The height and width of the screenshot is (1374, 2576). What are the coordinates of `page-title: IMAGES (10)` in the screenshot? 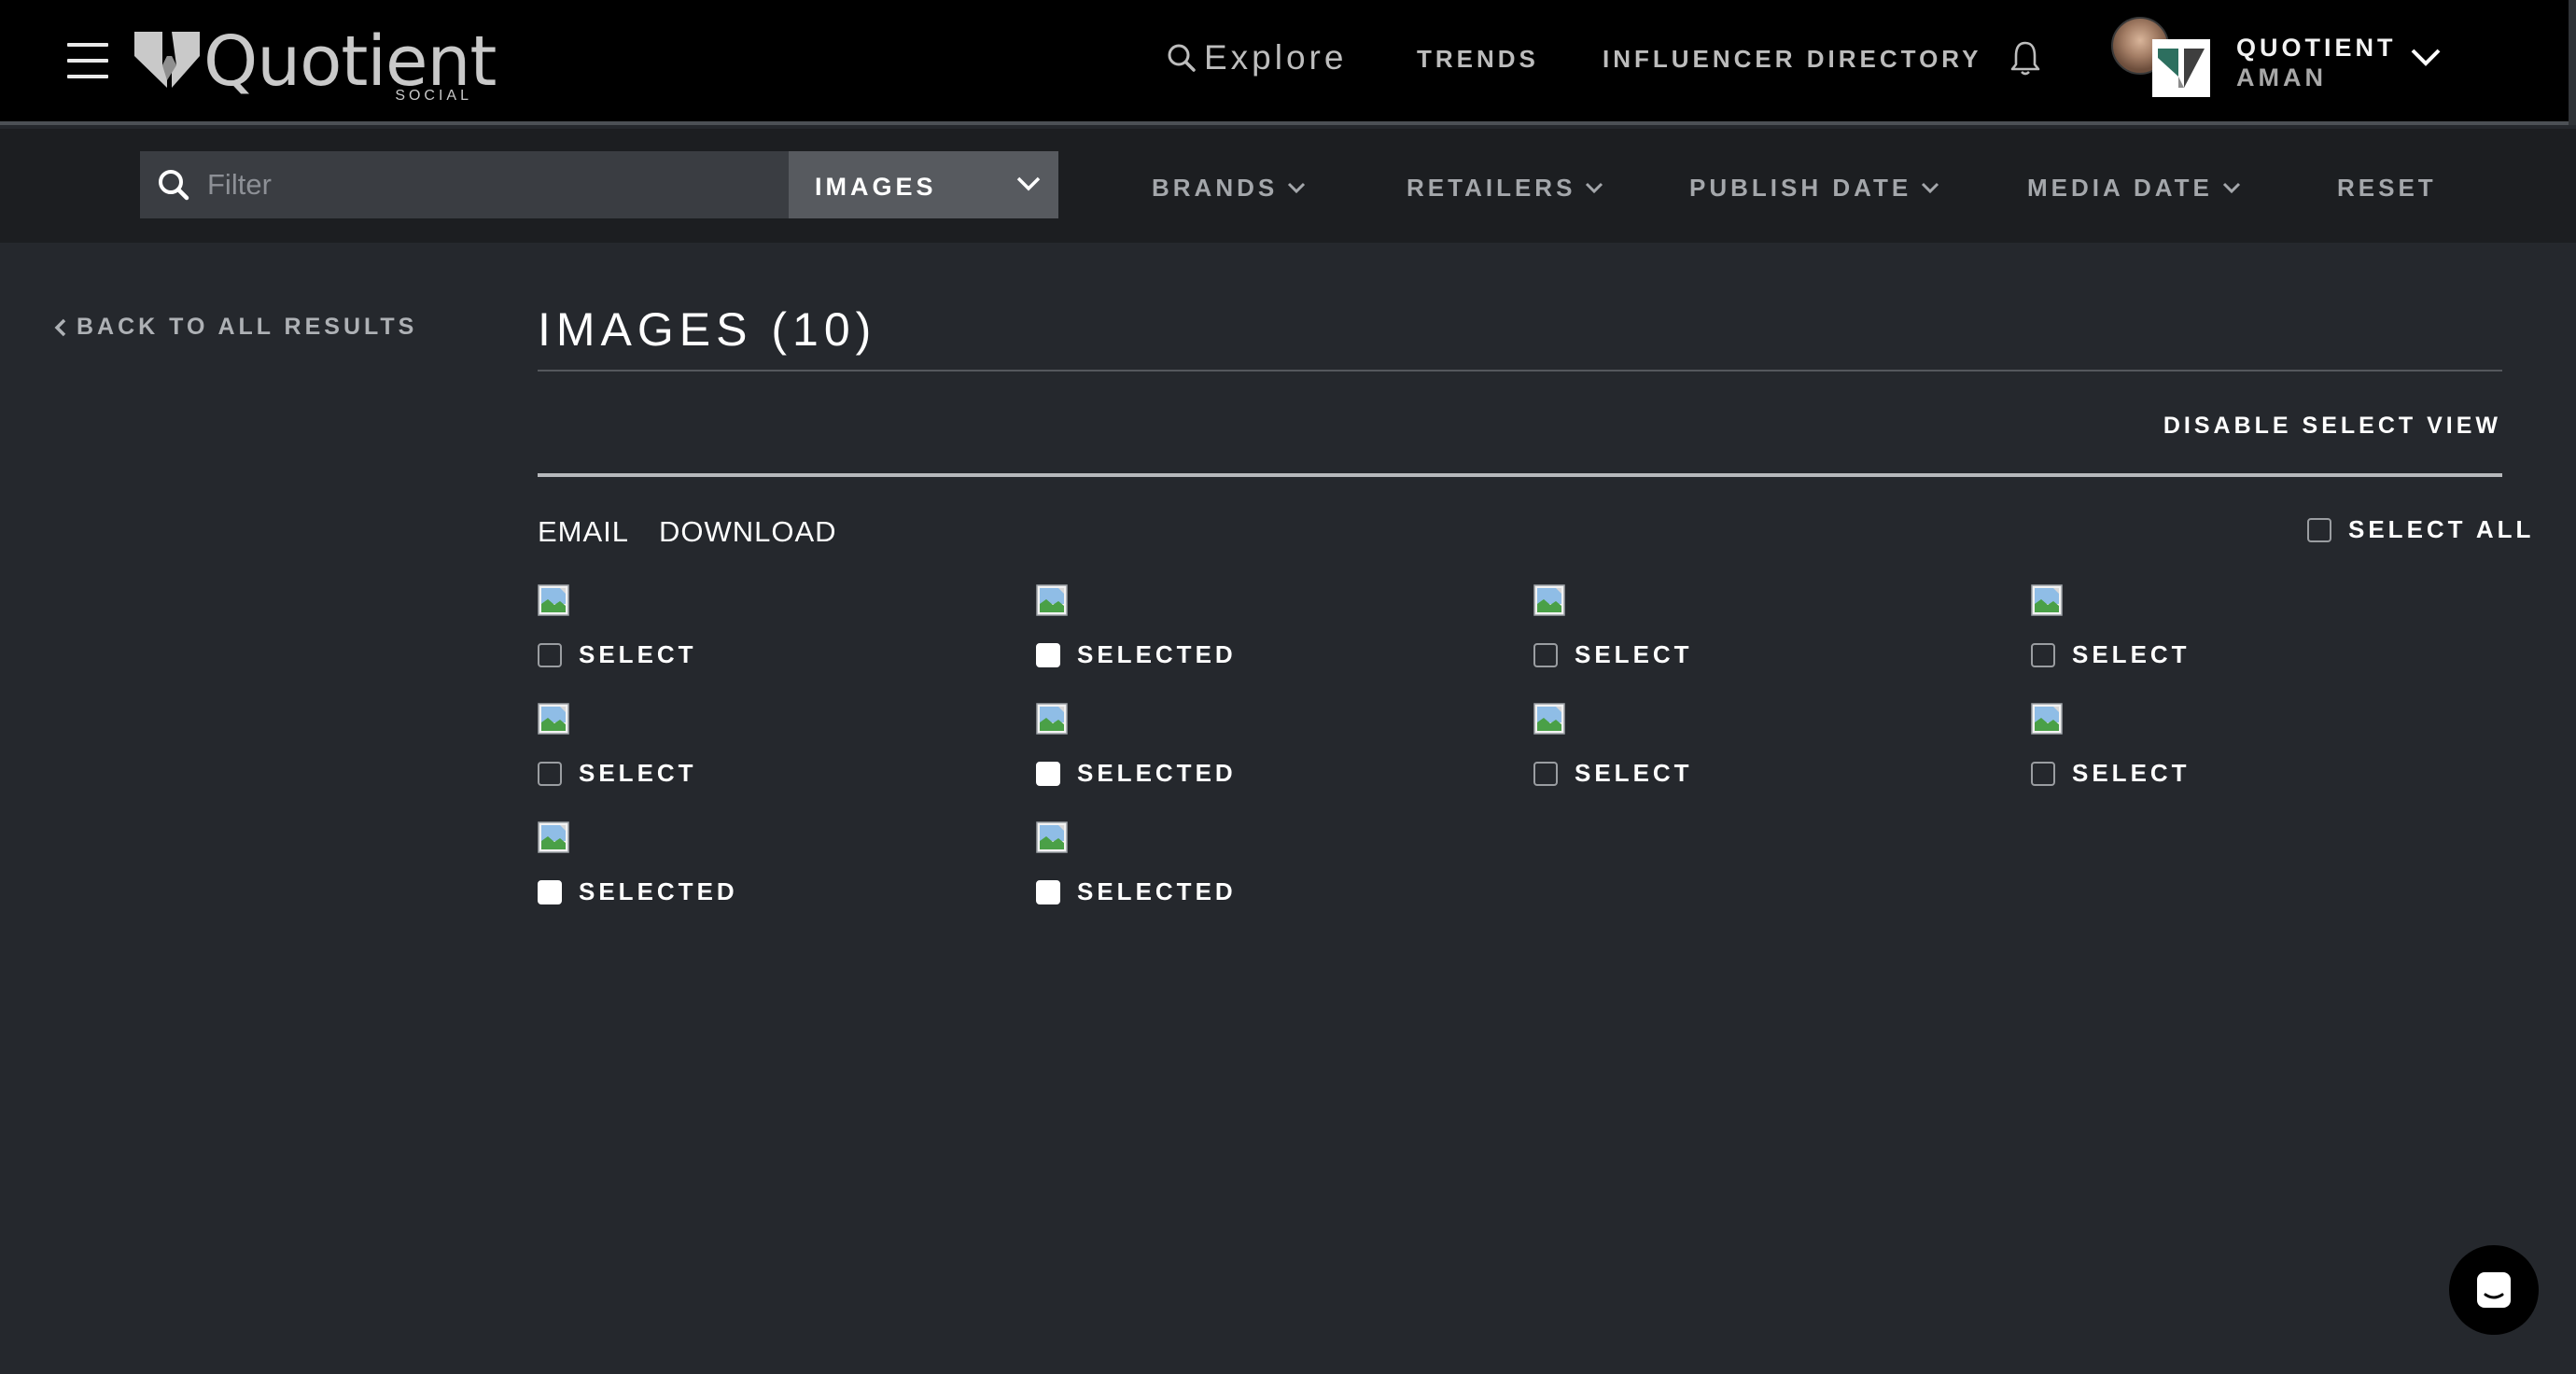 It's located at (707, 329).